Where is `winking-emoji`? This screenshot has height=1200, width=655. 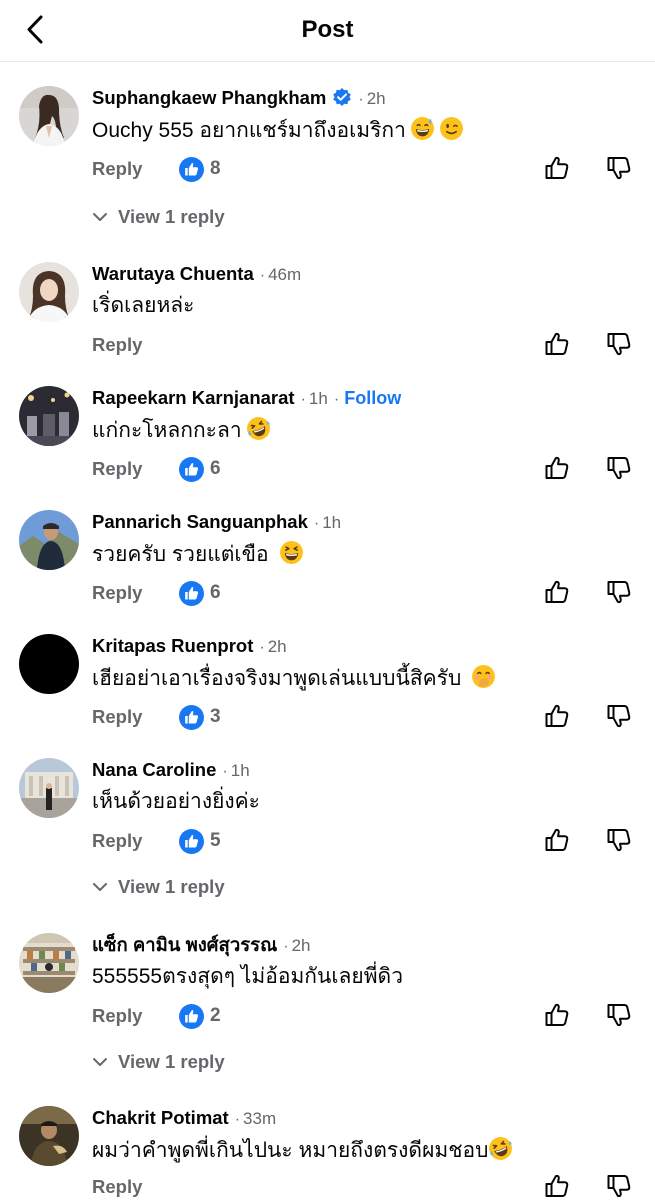 winking-emoji is located at coordinates (451, 132).